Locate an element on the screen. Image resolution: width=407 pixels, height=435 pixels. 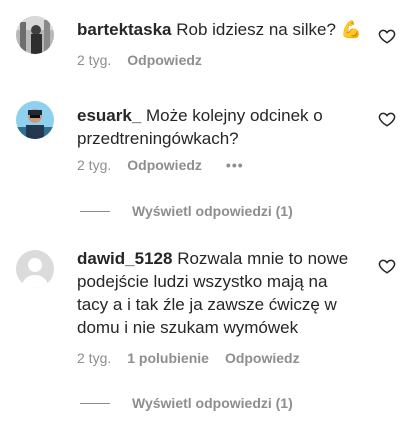
comment-text: bartektaska Rob idziesz na silke? 💪 is located at coordinates (222, 29).